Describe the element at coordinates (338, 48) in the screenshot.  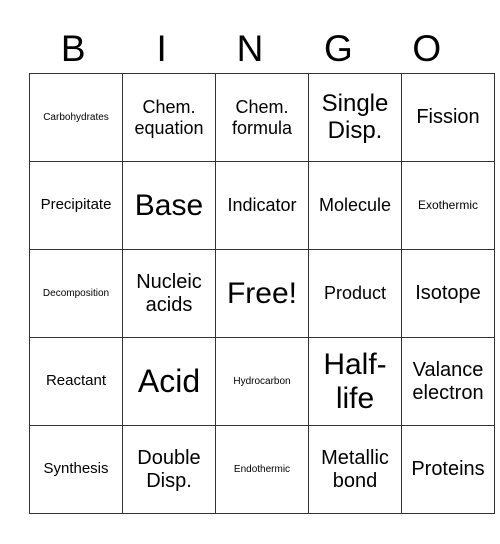
I see `header-letter-g: G` at that location.